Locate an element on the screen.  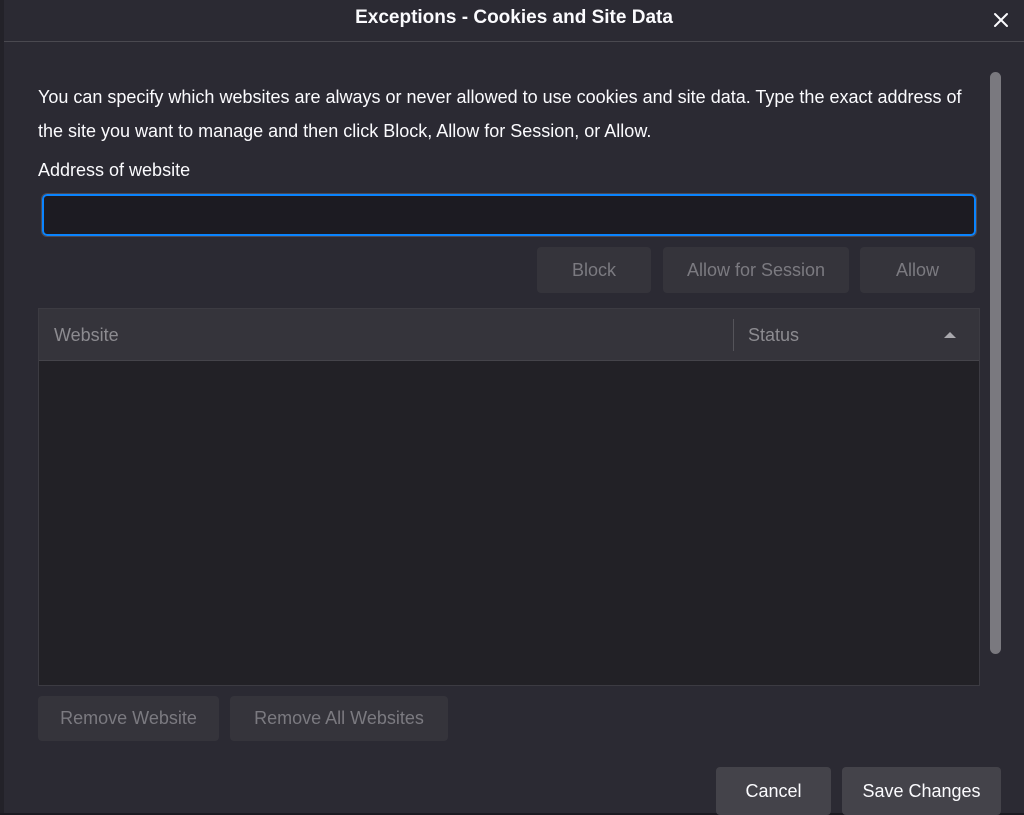
address-label: Address of website is located at coordinates (114, 170).